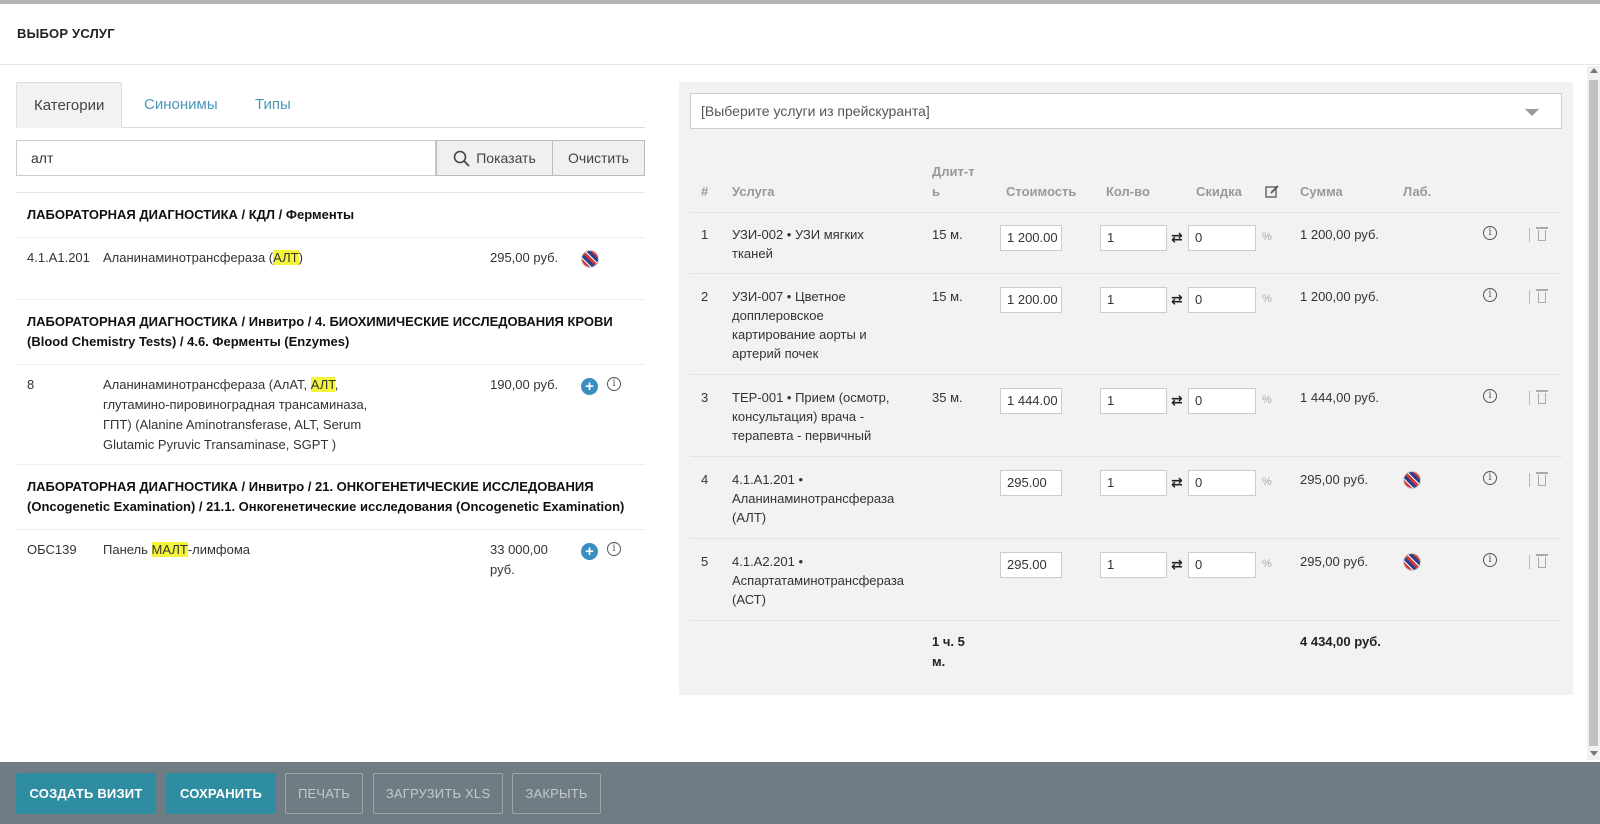 The image size is (1600, 824). What do you see at coordinates (69, 105) in the screenshot?
I see `tab-categories: Категории` at bounding box center [69, 105].